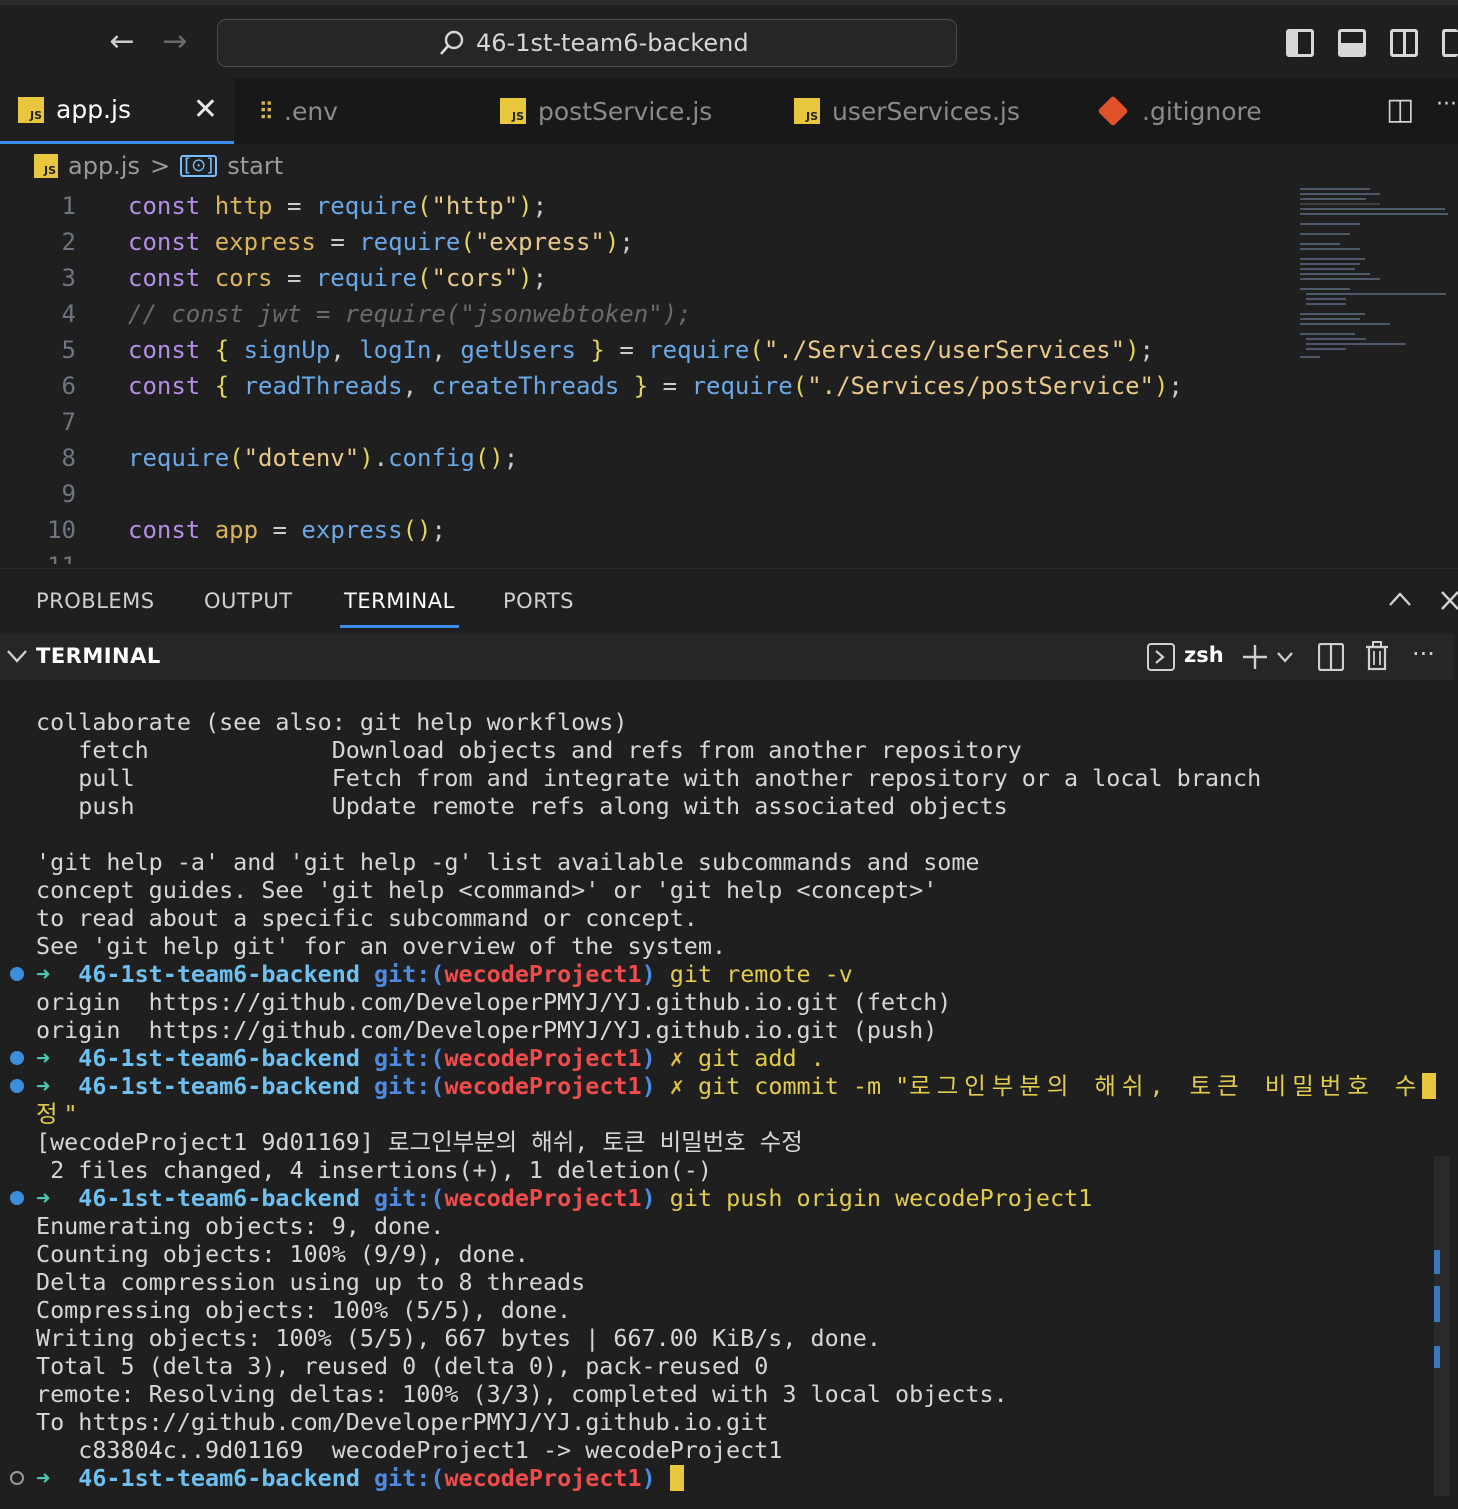 The image size is (1458, 1509). I want to click on code-line: 11, so click(645, 556).